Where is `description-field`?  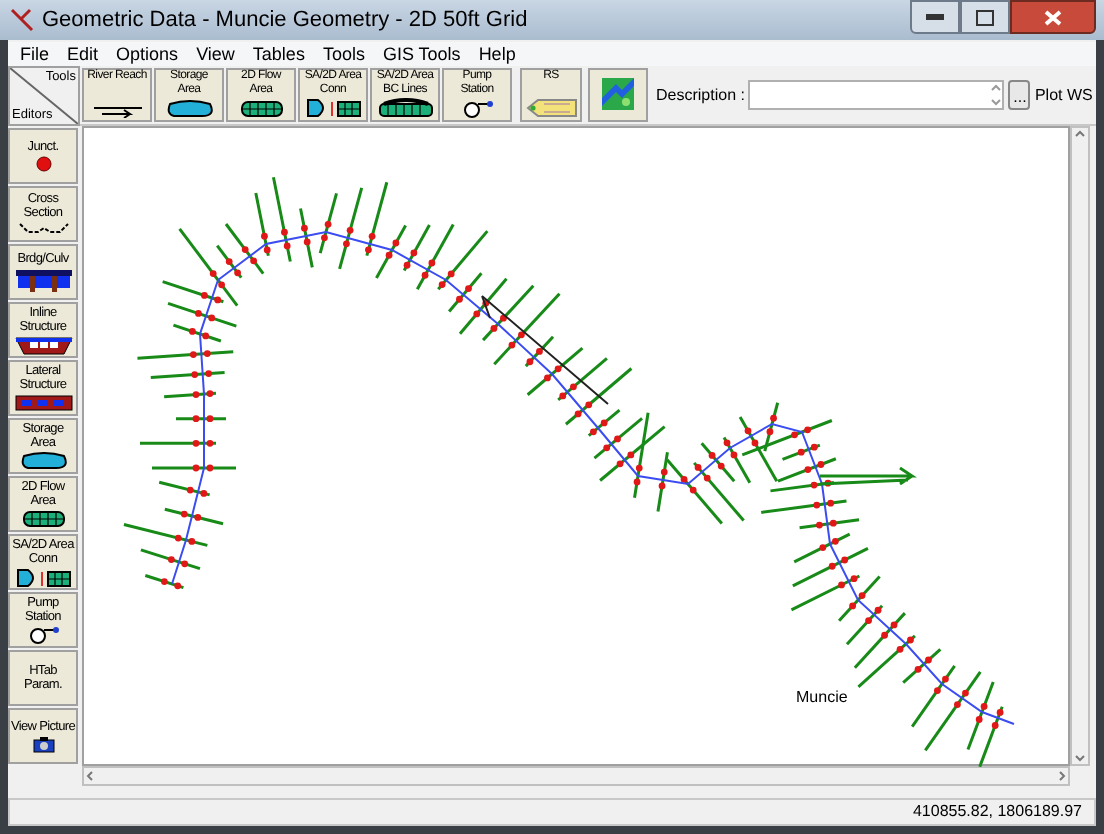
description-field is located at coordinates (876, 95).